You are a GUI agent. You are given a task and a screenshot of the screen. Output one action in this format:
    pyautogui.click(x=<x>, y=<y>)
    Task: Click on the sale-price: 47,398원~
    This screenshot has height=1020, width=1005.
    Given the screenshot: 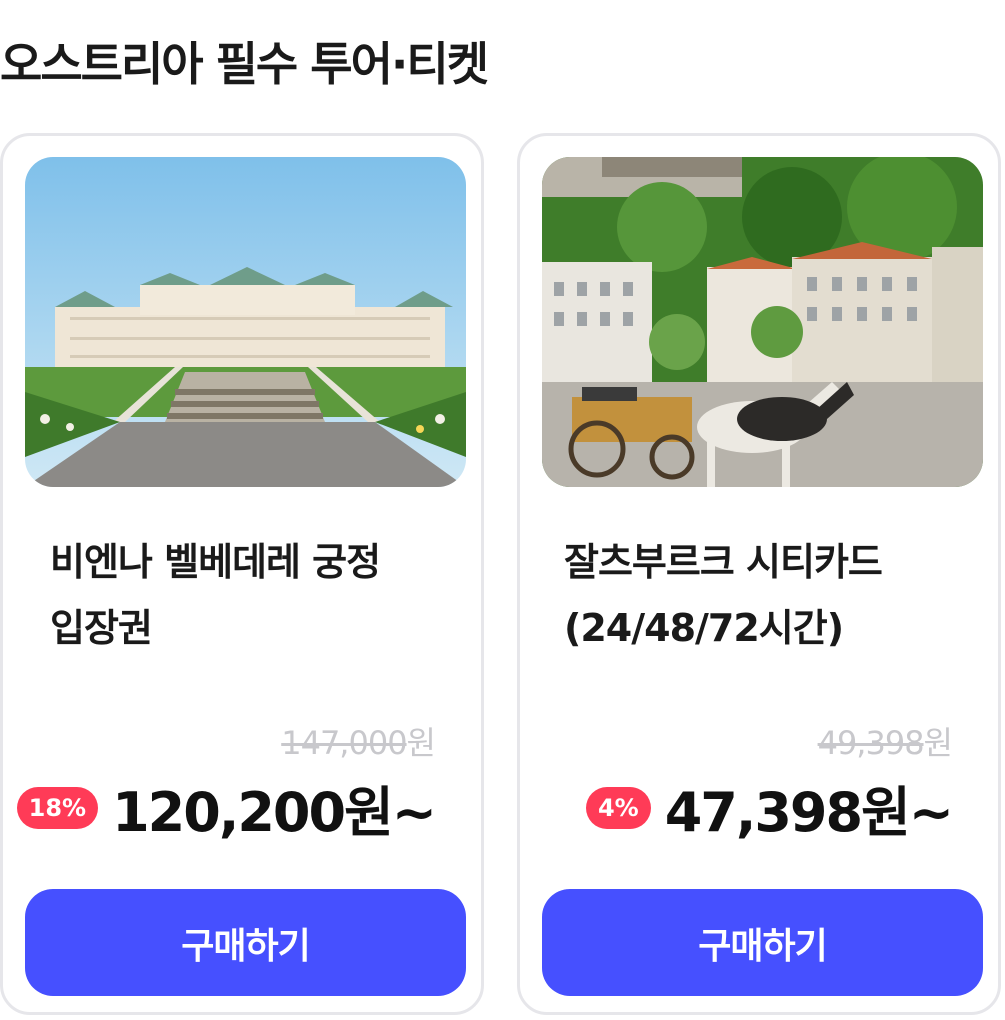 What is the action you would take?
    pyautogui.click(x=809, y=812)
    